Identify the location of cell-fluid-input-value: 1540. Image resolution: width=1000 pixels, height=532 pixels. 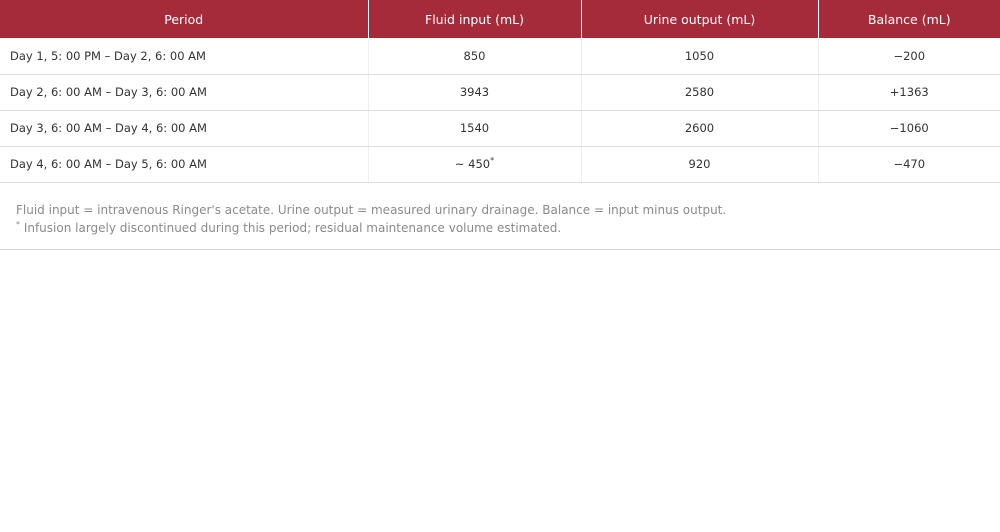
(474, 128).